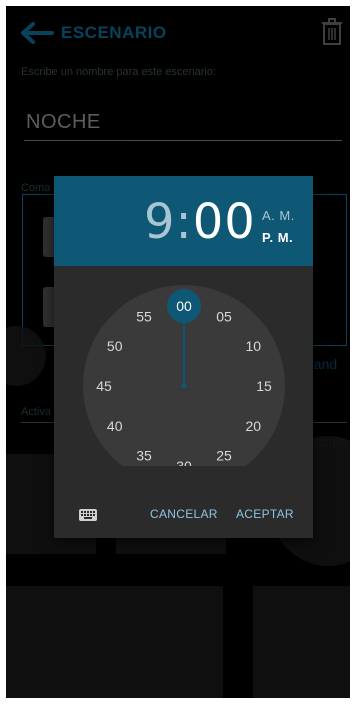 The width and height of the screenshot is (356, 704). I want to click on dialog-actions: CANCELAR ACEPTAR, so click(183, 514).